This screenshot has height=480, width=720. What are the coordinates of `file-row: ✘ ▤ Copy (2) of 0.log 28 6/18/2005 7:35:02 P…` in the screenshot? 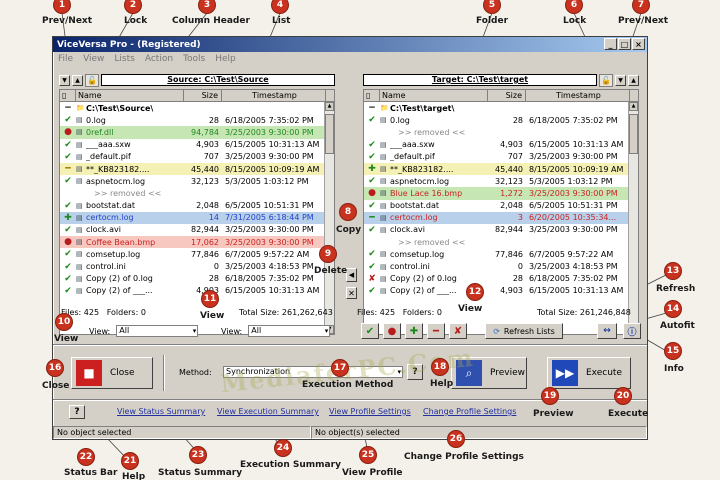 It's located at (501, 279).